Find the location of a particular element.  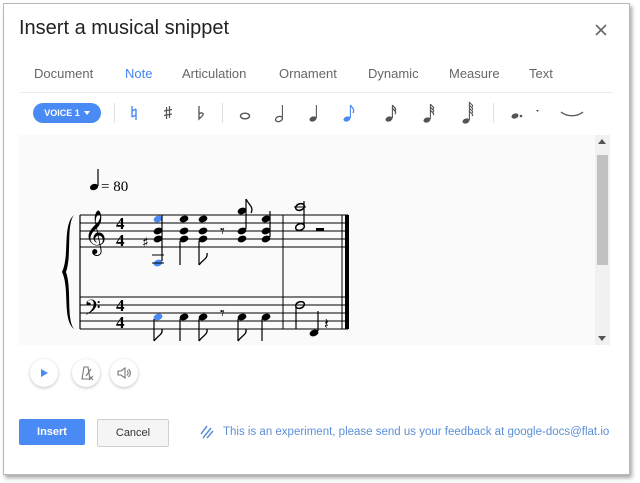

scroll-up-icon is located at coordinates (602, 141).